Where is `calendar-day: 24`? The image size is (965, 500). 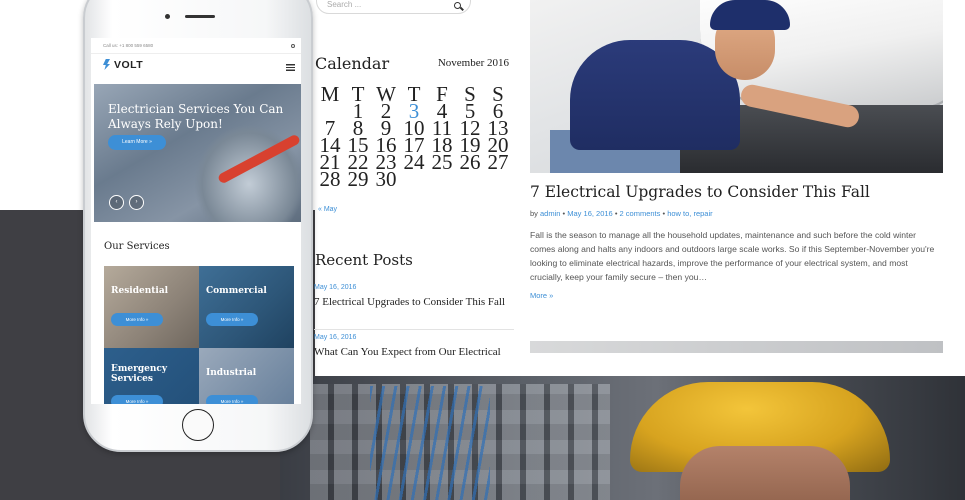
calendar-day: 24 is located at coordinates (414, 162).